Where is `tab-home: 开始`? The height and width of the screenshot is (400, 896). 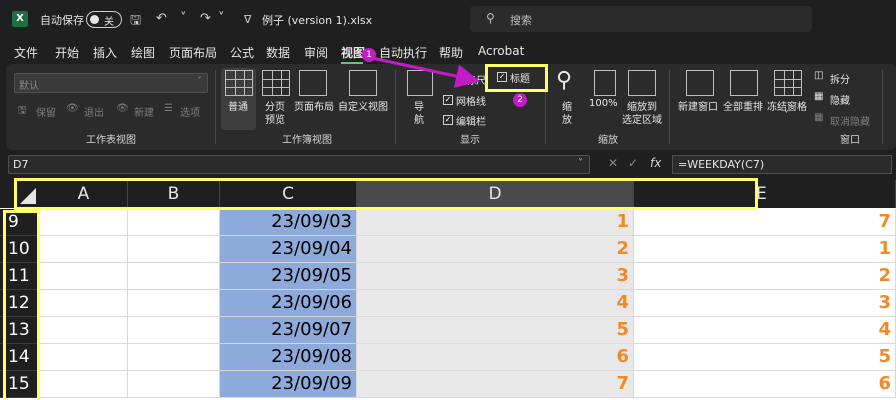
tab-home: 开始 is located at coordinates (67, 52).